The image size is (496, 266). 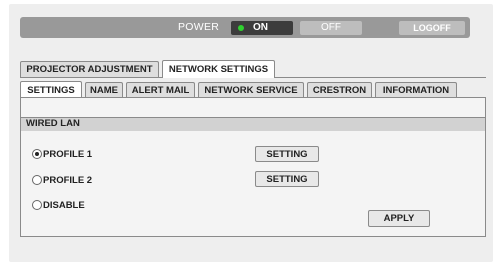 I want to click on tab-network-service: NETWORK SERVICE, so click(x=251, y=90).